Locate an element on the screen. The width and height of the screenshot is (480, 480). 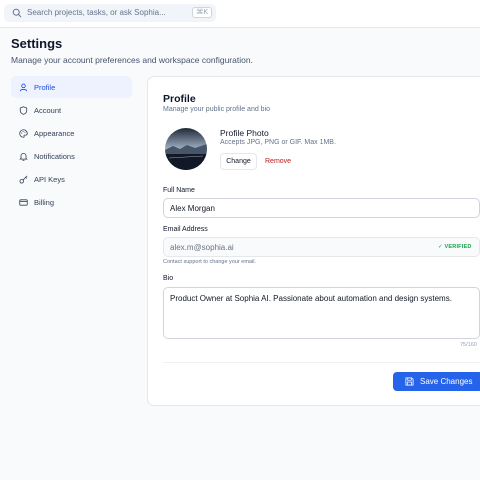
profile-section-subtitle: Manage your public profile and bio is located at coordinates (217, 109).